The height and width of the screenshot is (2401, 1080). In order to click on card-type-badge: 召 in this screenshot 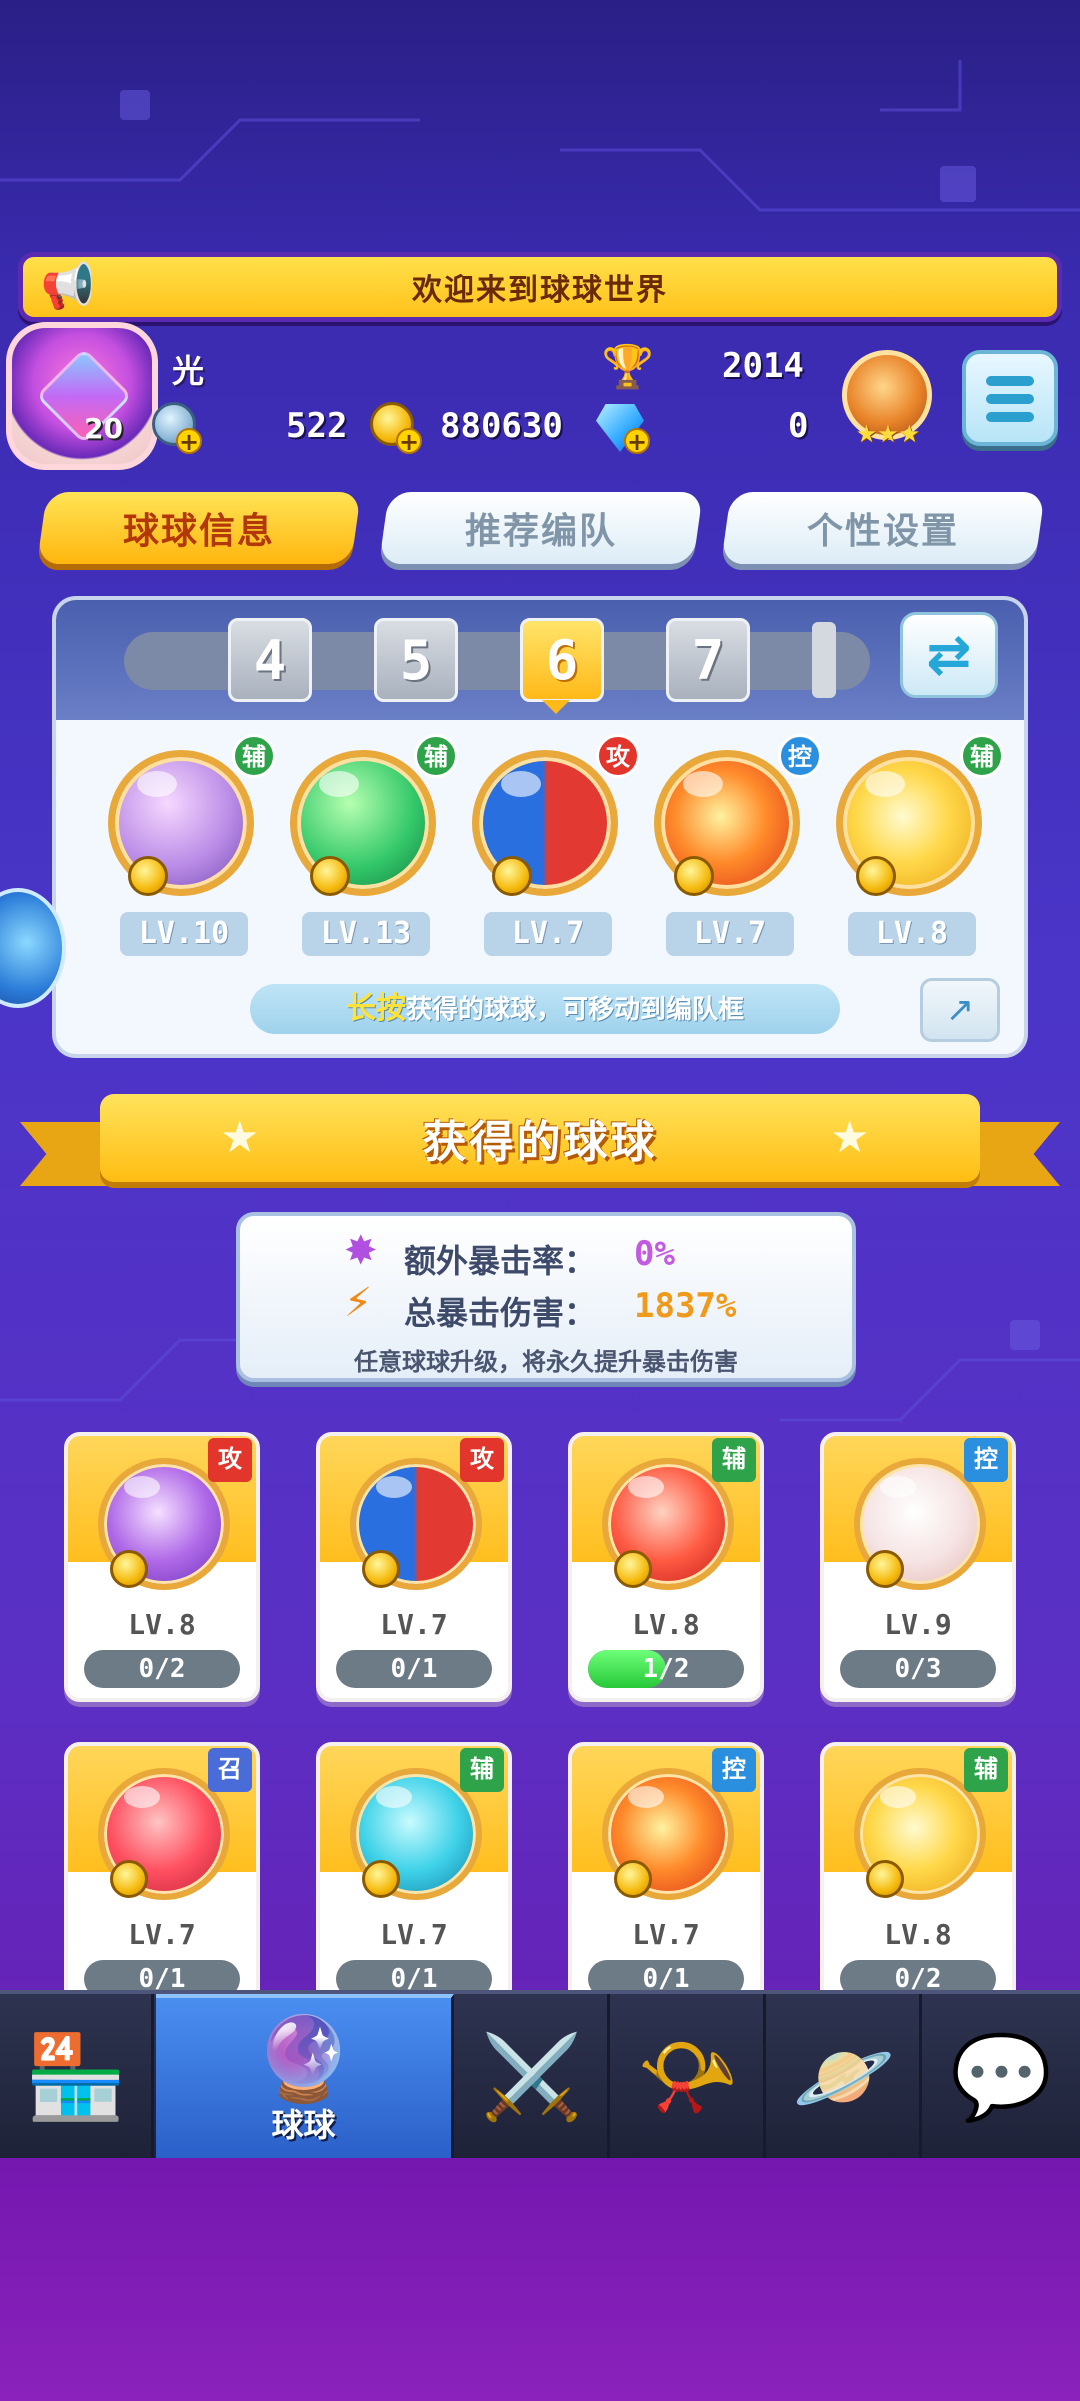, I will do `click(230, 1770)`.